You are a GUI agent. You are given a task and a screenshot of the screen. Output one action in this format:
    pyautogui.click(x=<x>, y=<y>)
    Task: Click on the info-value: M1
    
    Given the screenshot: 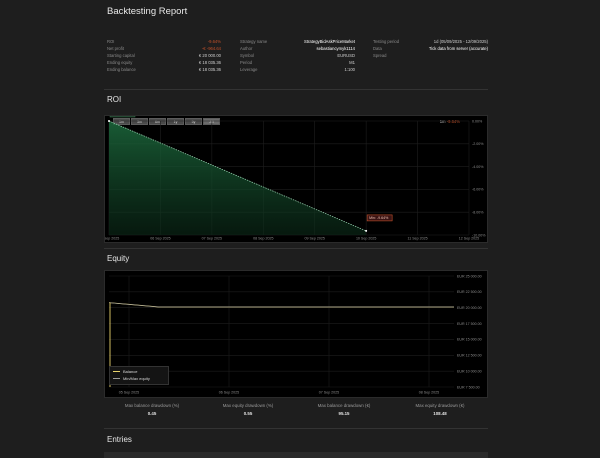 What is the action you would take?
    pyautogui.click(x=352, y=62)
    